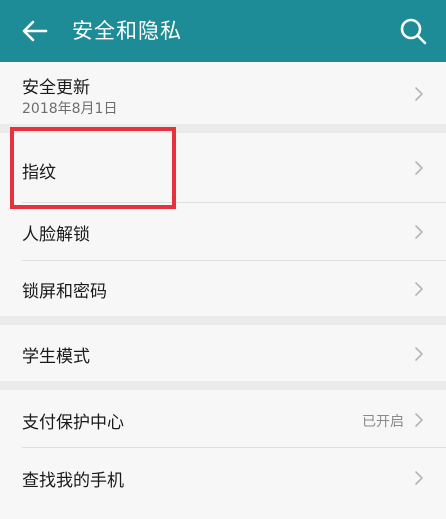 Image resolution: width=446 pixels, height=519 pixels. What do you see at coordinates (56, 235) in the screenshot?
I see `list-item-label: 人脸解锁` at bounding box center [56, 235].